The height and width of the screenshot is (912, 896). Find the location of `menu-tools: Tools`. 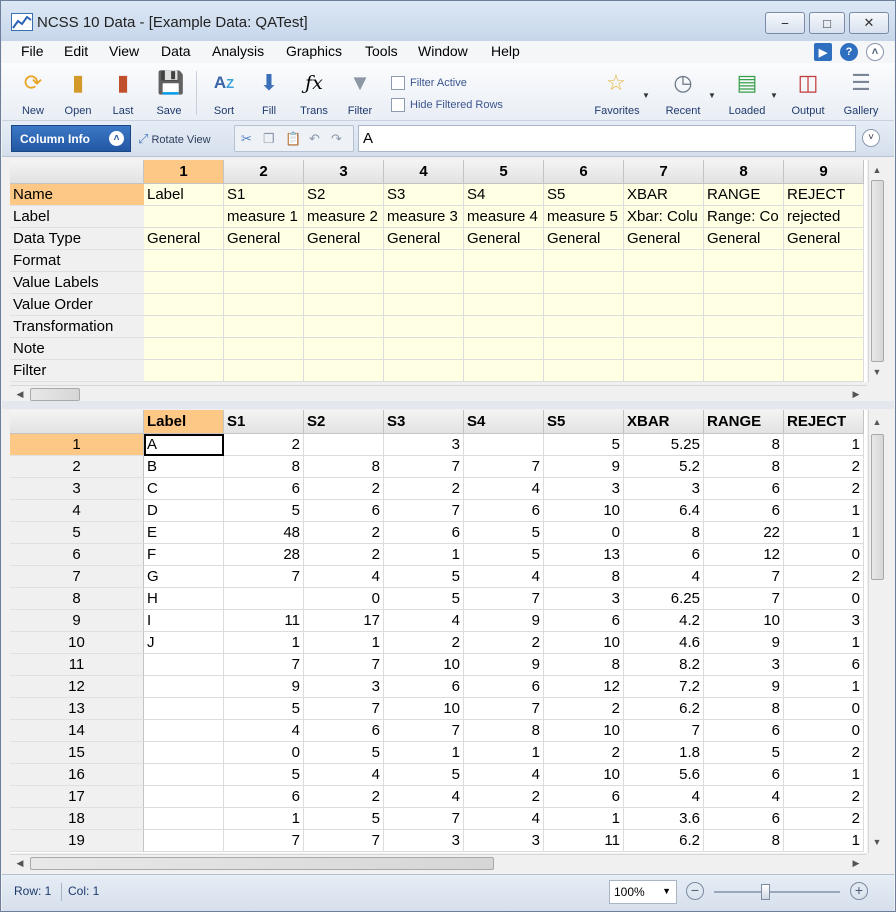

menu-tools: Tools is located at coordinates (381, 51).